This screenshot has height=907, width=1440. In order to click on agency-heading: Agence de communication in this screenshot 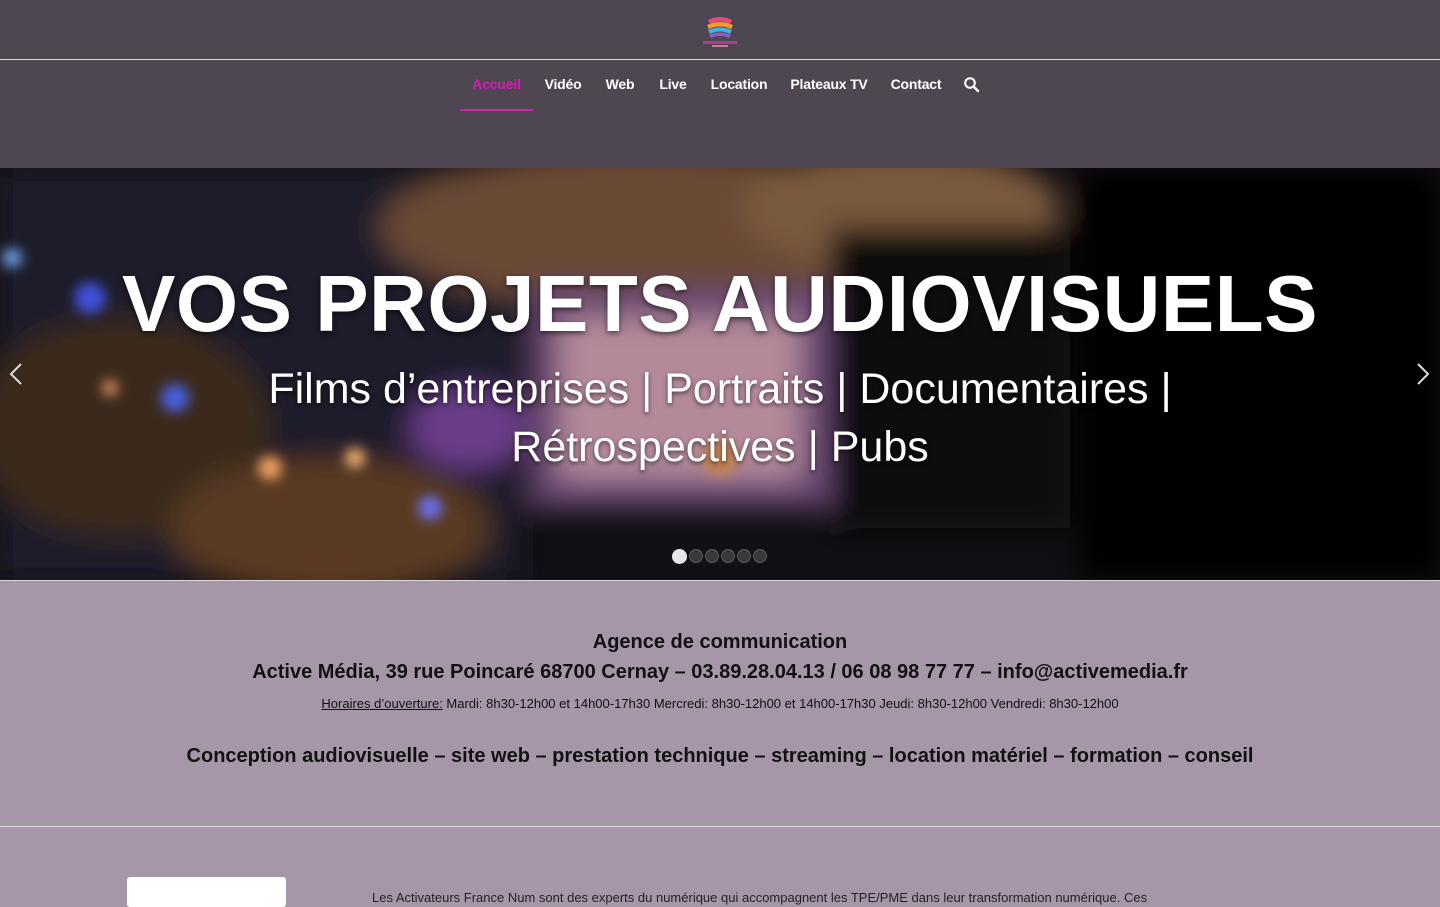, I will do `click(720, 642)`.